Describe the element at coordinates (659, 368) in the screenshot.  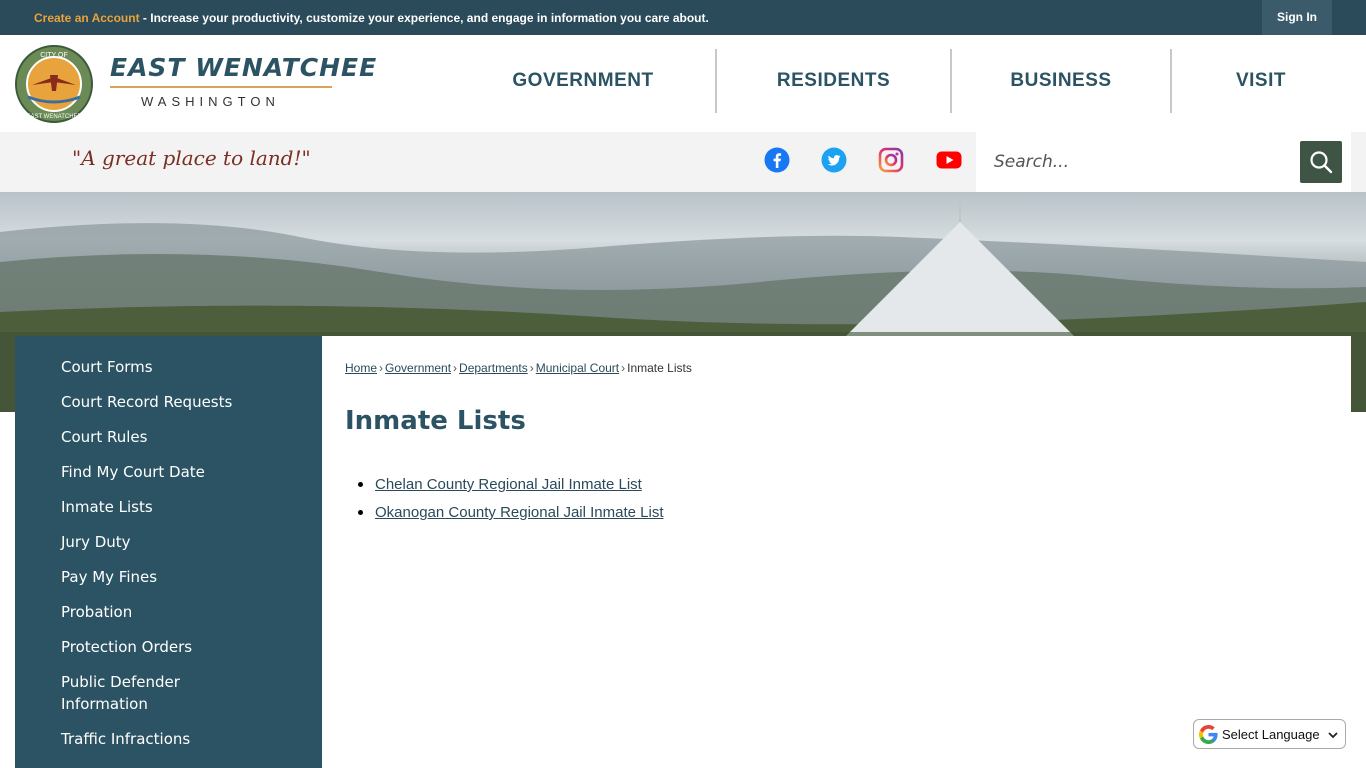
I see `breadcrumb-current: Inmate Lists` at that location.